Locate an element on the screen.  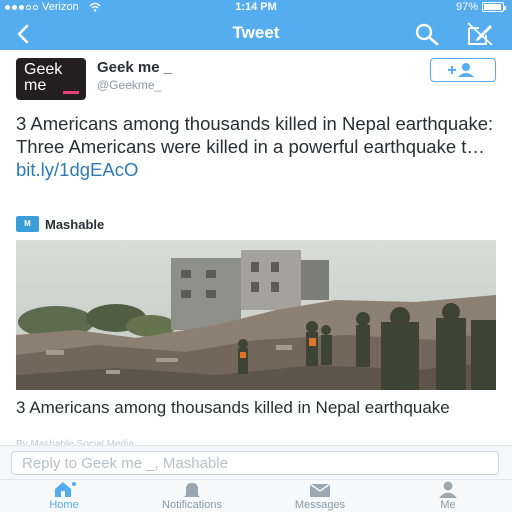
follow-button is located at coordinates (463, 70).